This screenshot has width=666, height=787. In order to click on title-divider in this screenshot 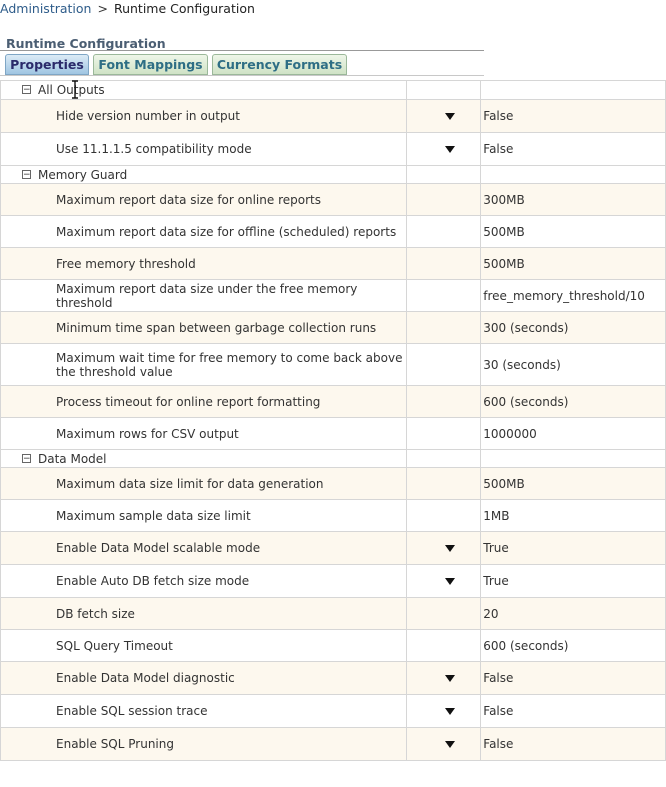, I will do `click(242, 50)`.